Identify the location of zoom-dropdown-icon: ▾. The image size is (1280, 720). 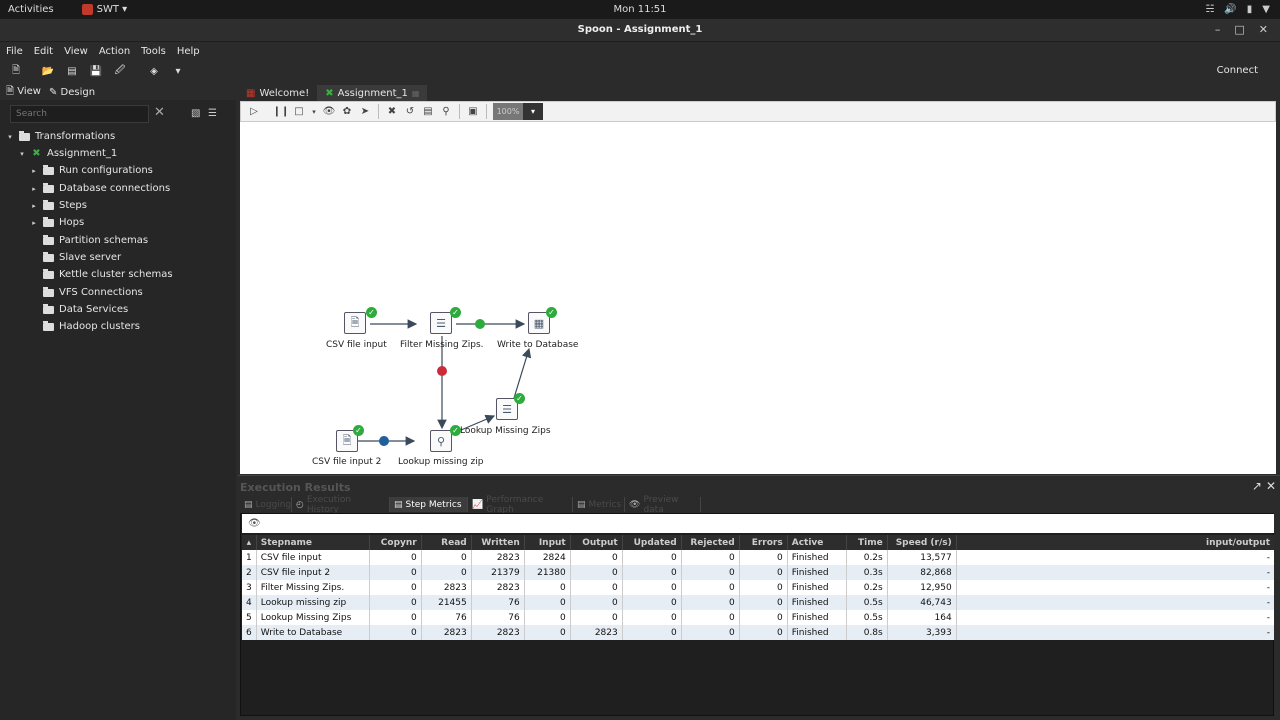
(533, 111).